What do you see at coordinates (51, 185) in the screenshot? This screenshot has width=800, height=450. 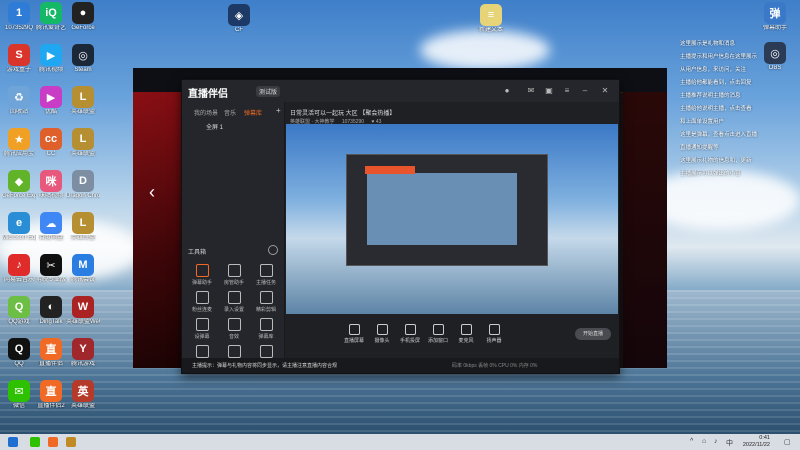 I see `desktop-icon: 咪咪咕视频` at bounding box center [51, 185].